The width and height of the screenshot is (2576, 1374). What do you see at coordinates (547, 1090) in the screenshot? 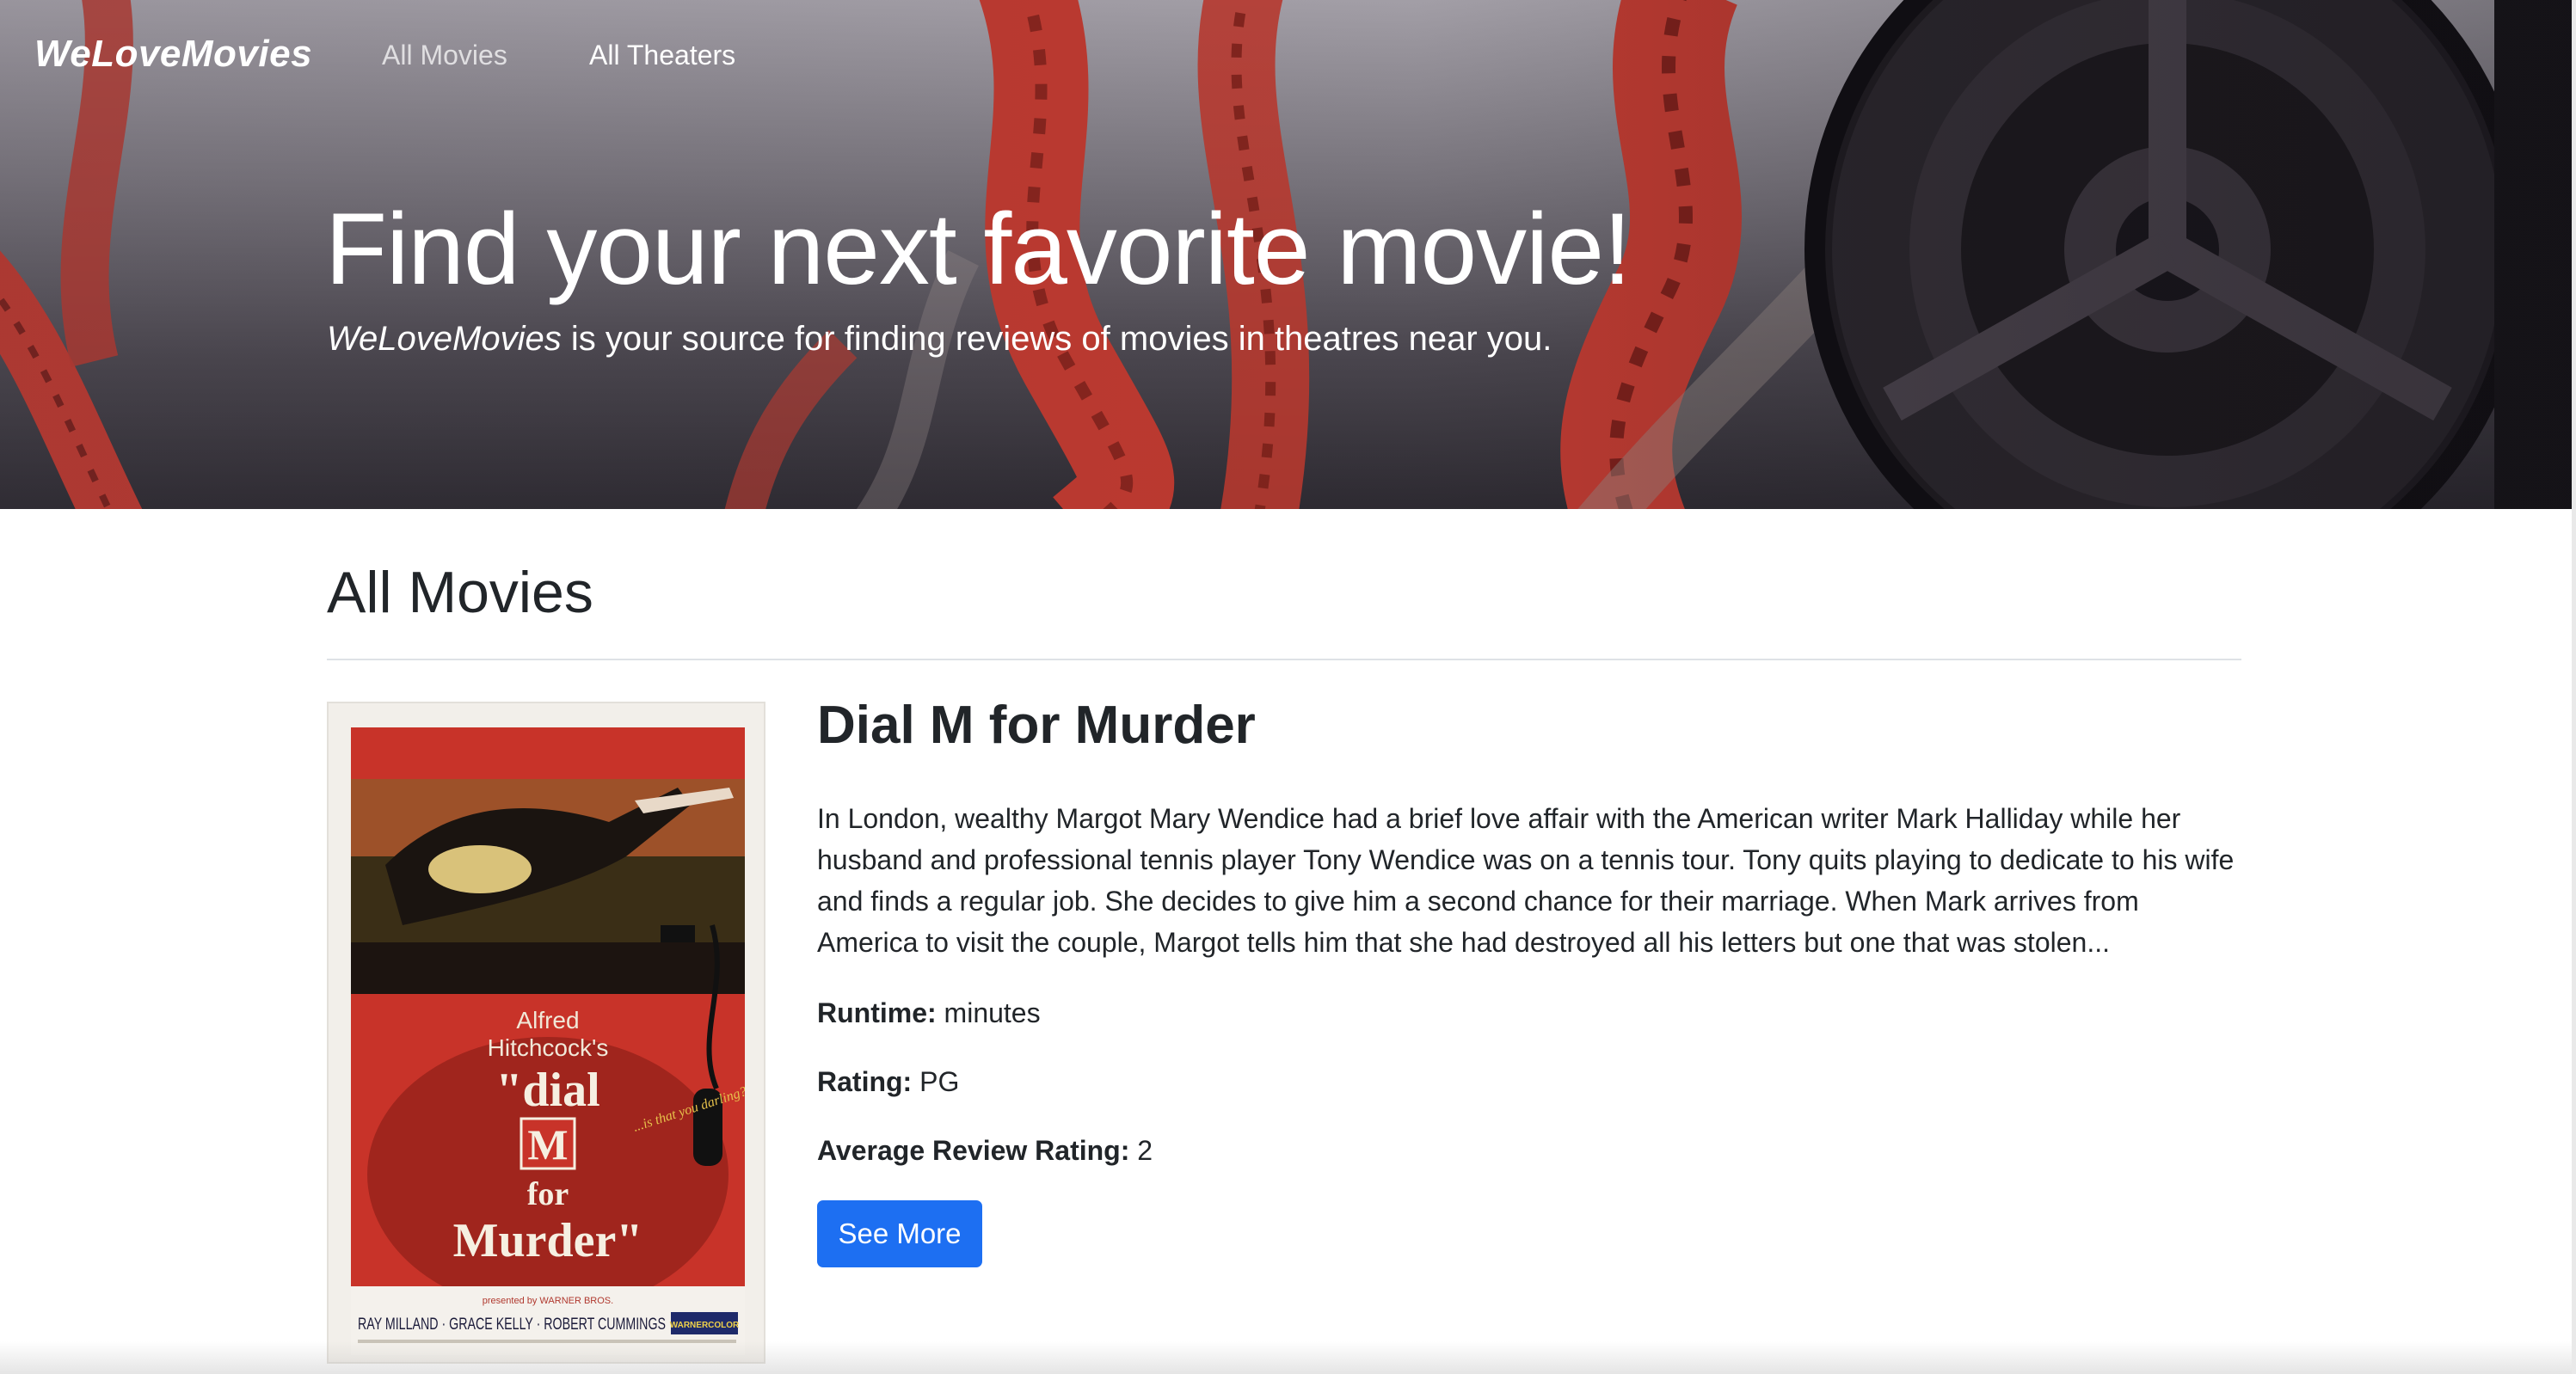
I see `poster-word-dial: "dial` at bounding box center [547, 1090].